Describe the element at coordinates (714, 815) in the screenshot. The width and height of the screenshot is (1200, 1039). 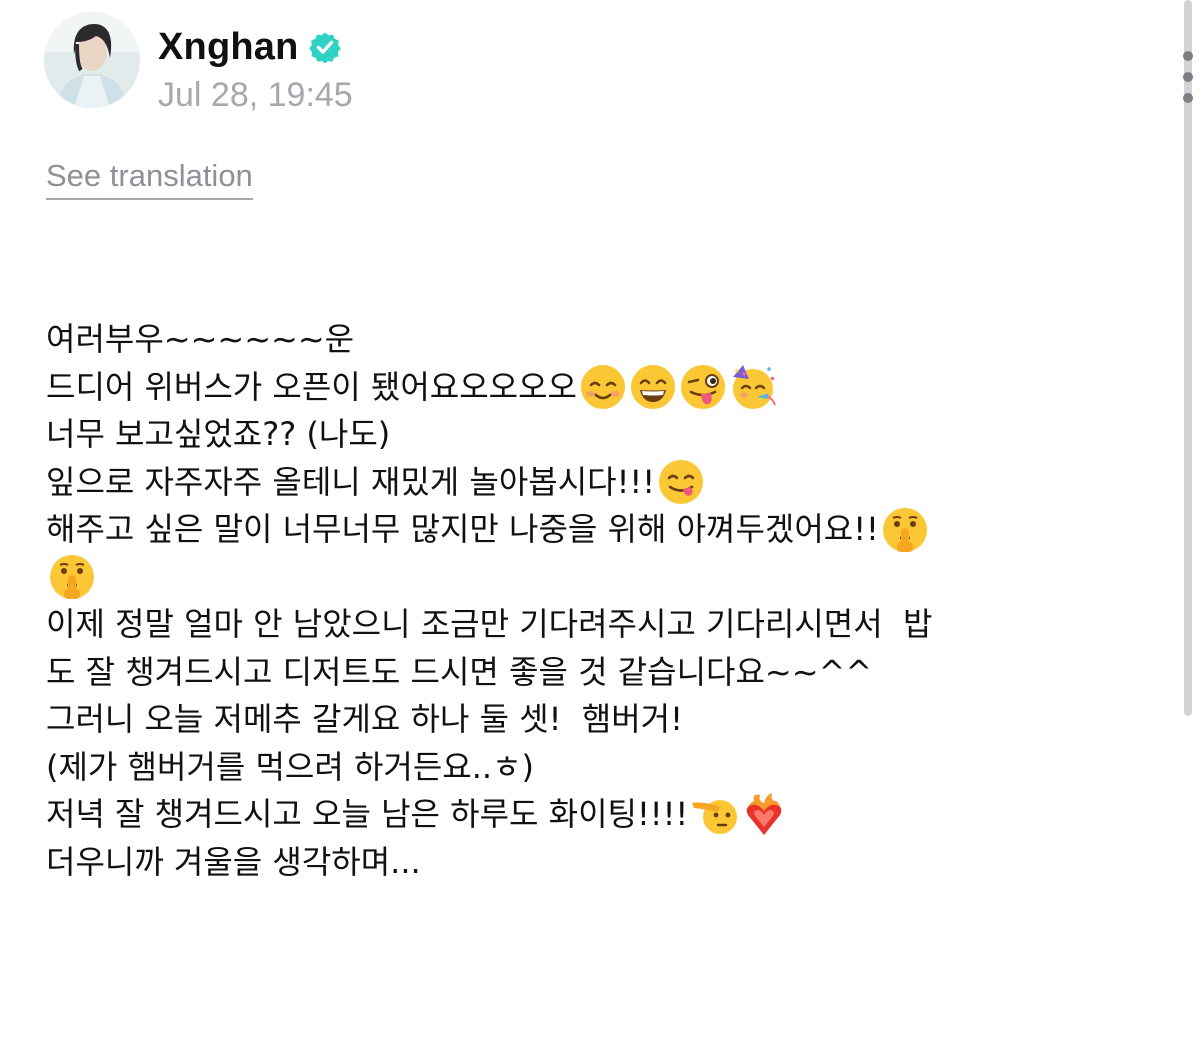
I see `saluting-face-icon` at that location.